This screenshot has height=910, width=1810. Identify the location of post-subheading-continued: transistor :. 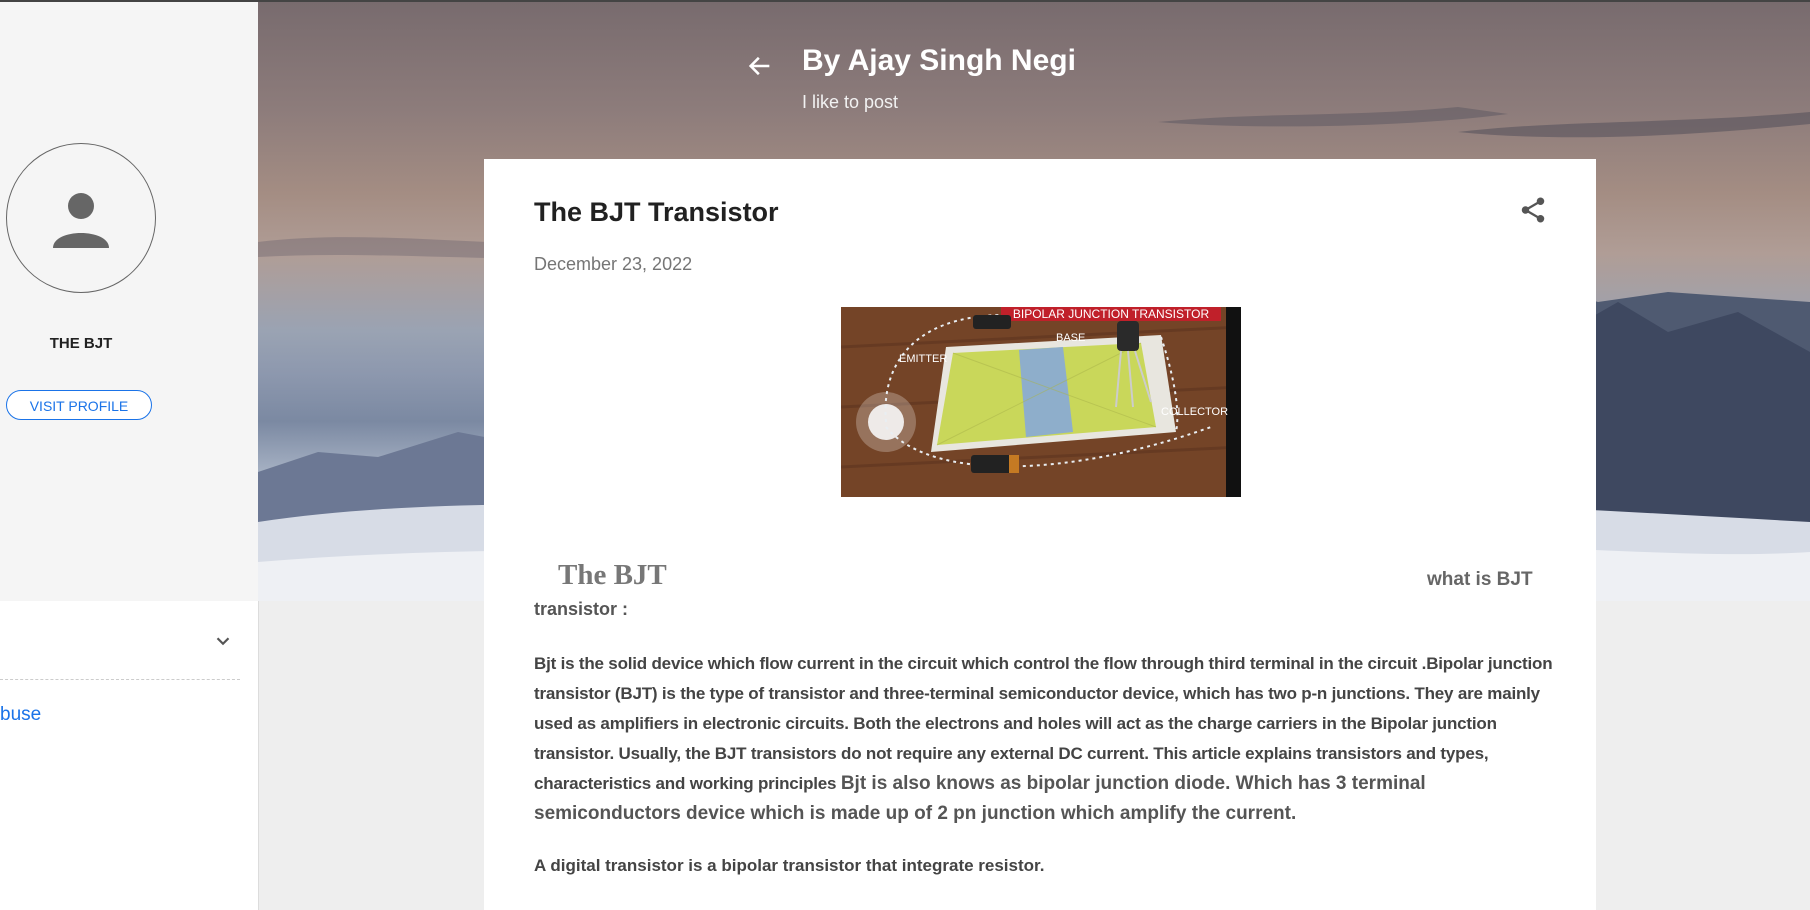
(581, 609).